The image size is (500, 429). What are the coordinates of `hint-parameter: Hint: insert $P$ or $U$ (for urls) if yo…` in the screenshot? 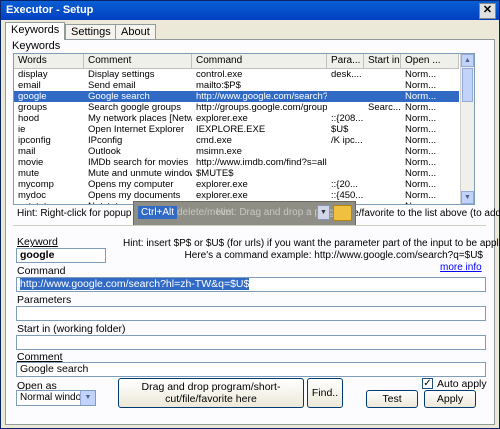 It's located at (311, 243).